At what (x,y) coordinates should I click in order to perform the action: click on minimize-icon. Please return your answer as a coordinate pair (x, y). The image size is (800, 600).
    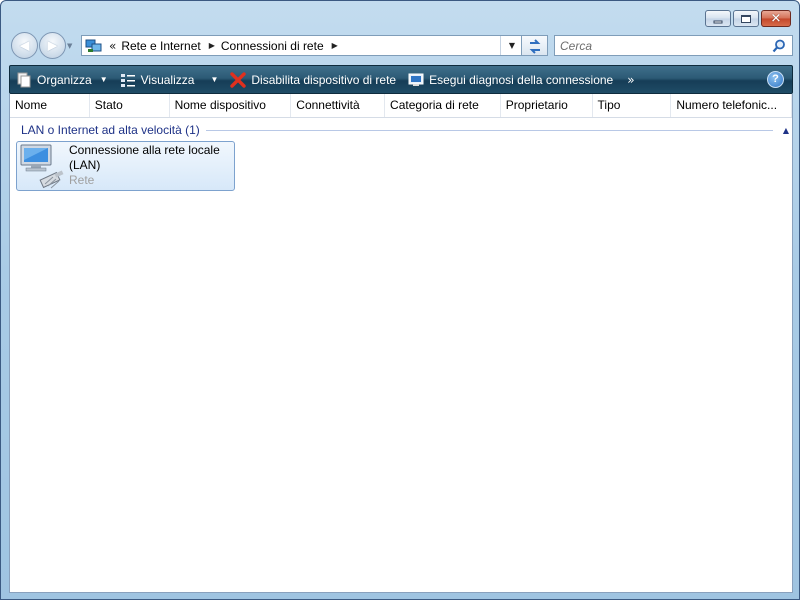
    Looking at the image, I should click on (718, 21).